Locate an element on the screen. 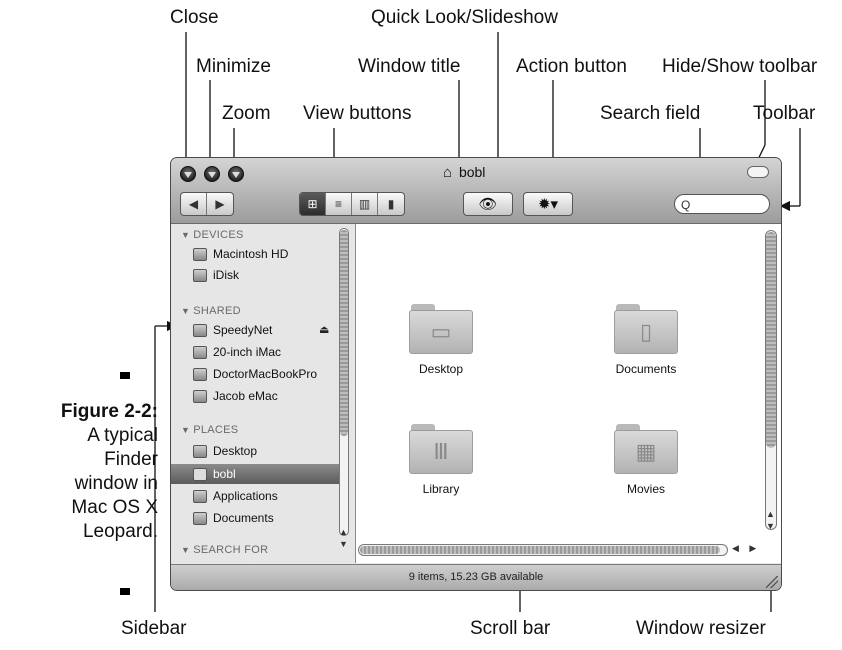  applications-icon is located at coordinates (200, 496).